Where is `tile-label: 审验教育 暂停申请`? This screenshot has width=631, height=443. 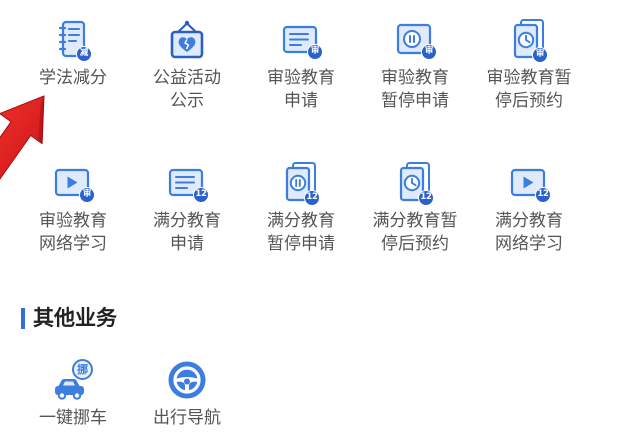 tile-label: 审验教育 暂停申请 is located at coordinates (415, 90).